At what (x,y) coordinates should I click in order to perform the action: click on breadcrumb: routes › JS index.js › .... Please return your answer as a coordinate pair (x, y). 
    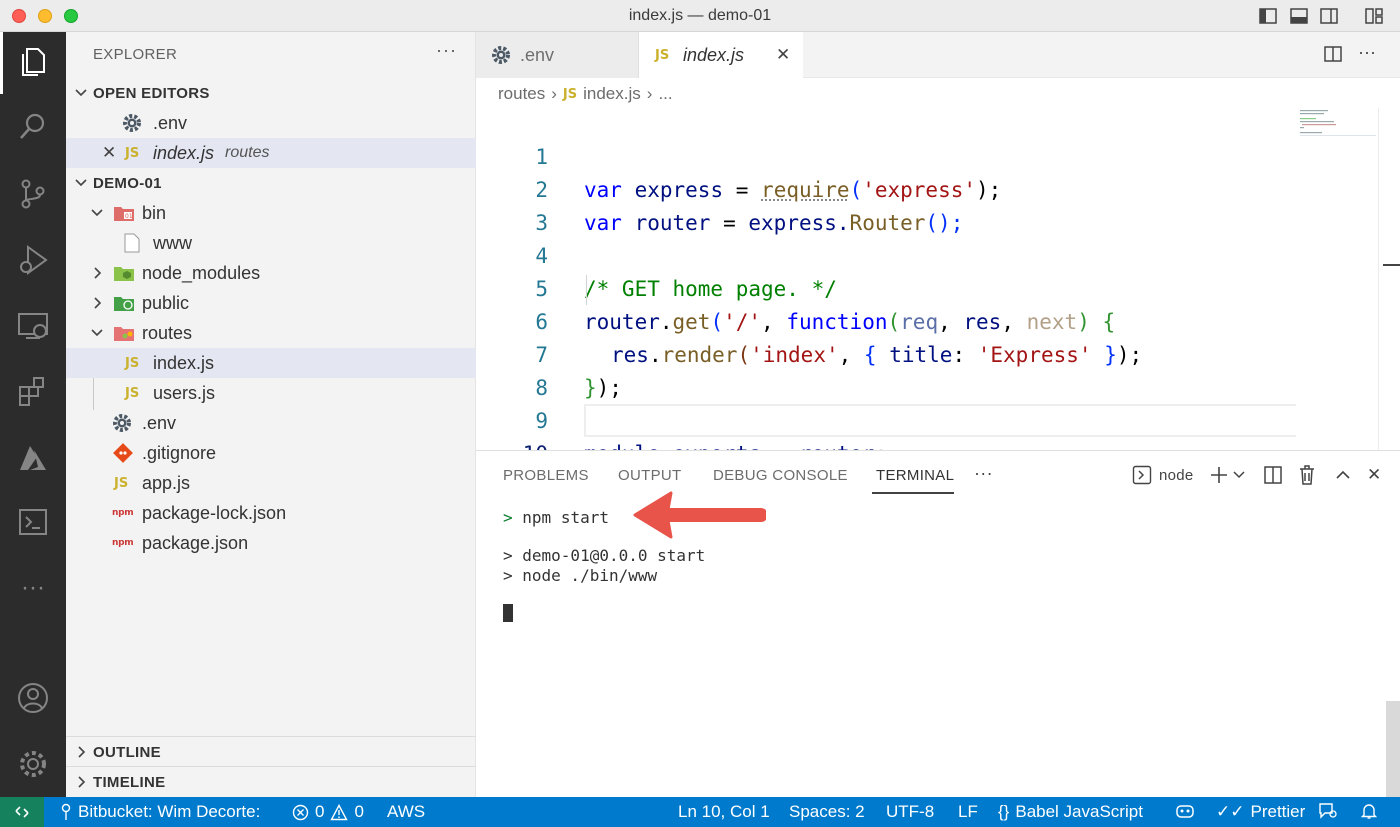
    Looking at the image, I should click on (585, 94).